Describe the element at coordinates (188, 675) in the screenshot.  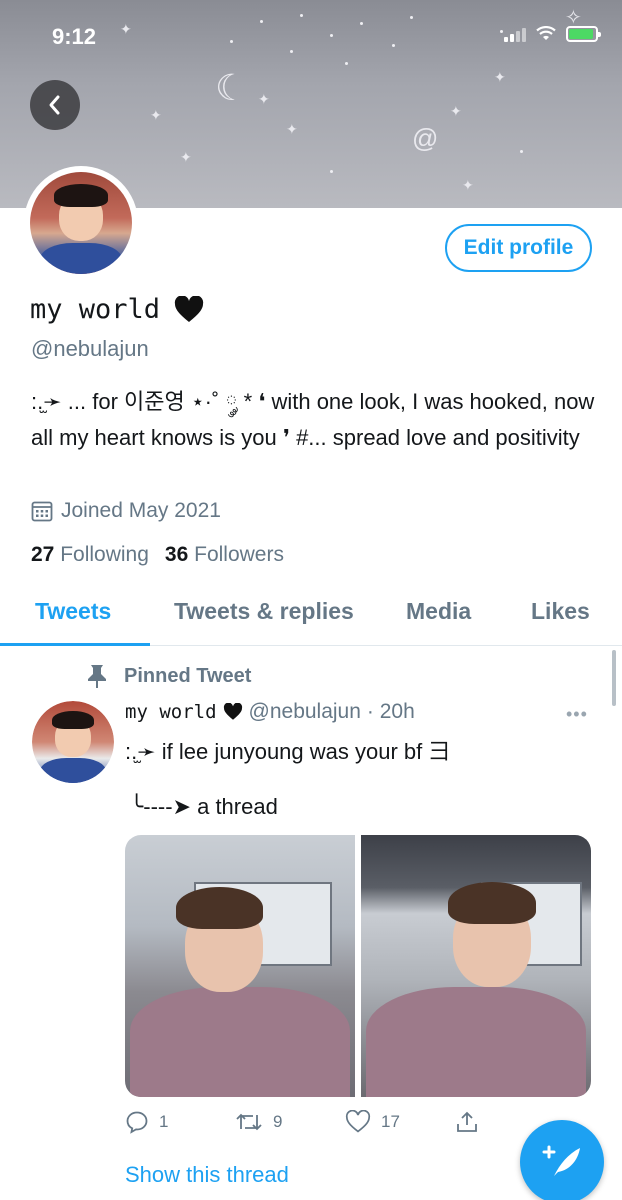
I see `pinned-label: Pinned Tweet` at that location.